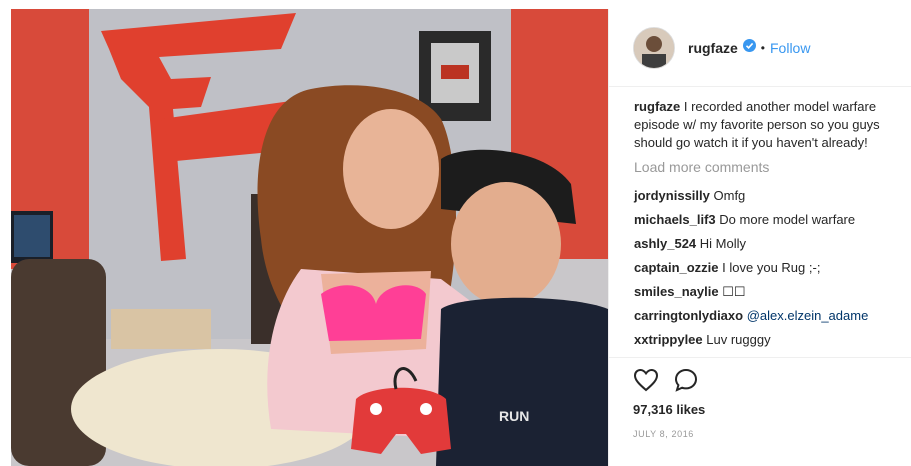 This screenshot has width=911, height=466. What do you see at coordinates (772, 409) in the screenshot?
I see `likes-count: 97,316 likes` at bounding box center [772, 409].